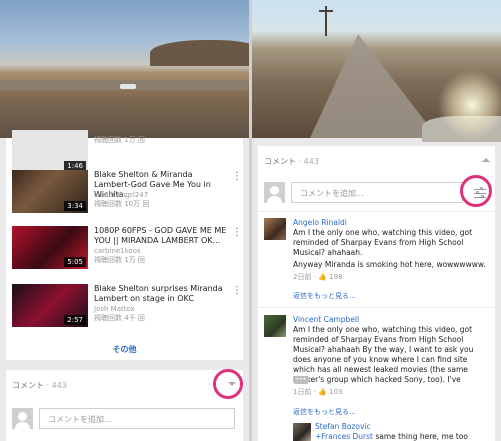  Describe the element at coordinates (114, 309) in the screenshot. I see `video-channel: Josh Mattox` at that location.